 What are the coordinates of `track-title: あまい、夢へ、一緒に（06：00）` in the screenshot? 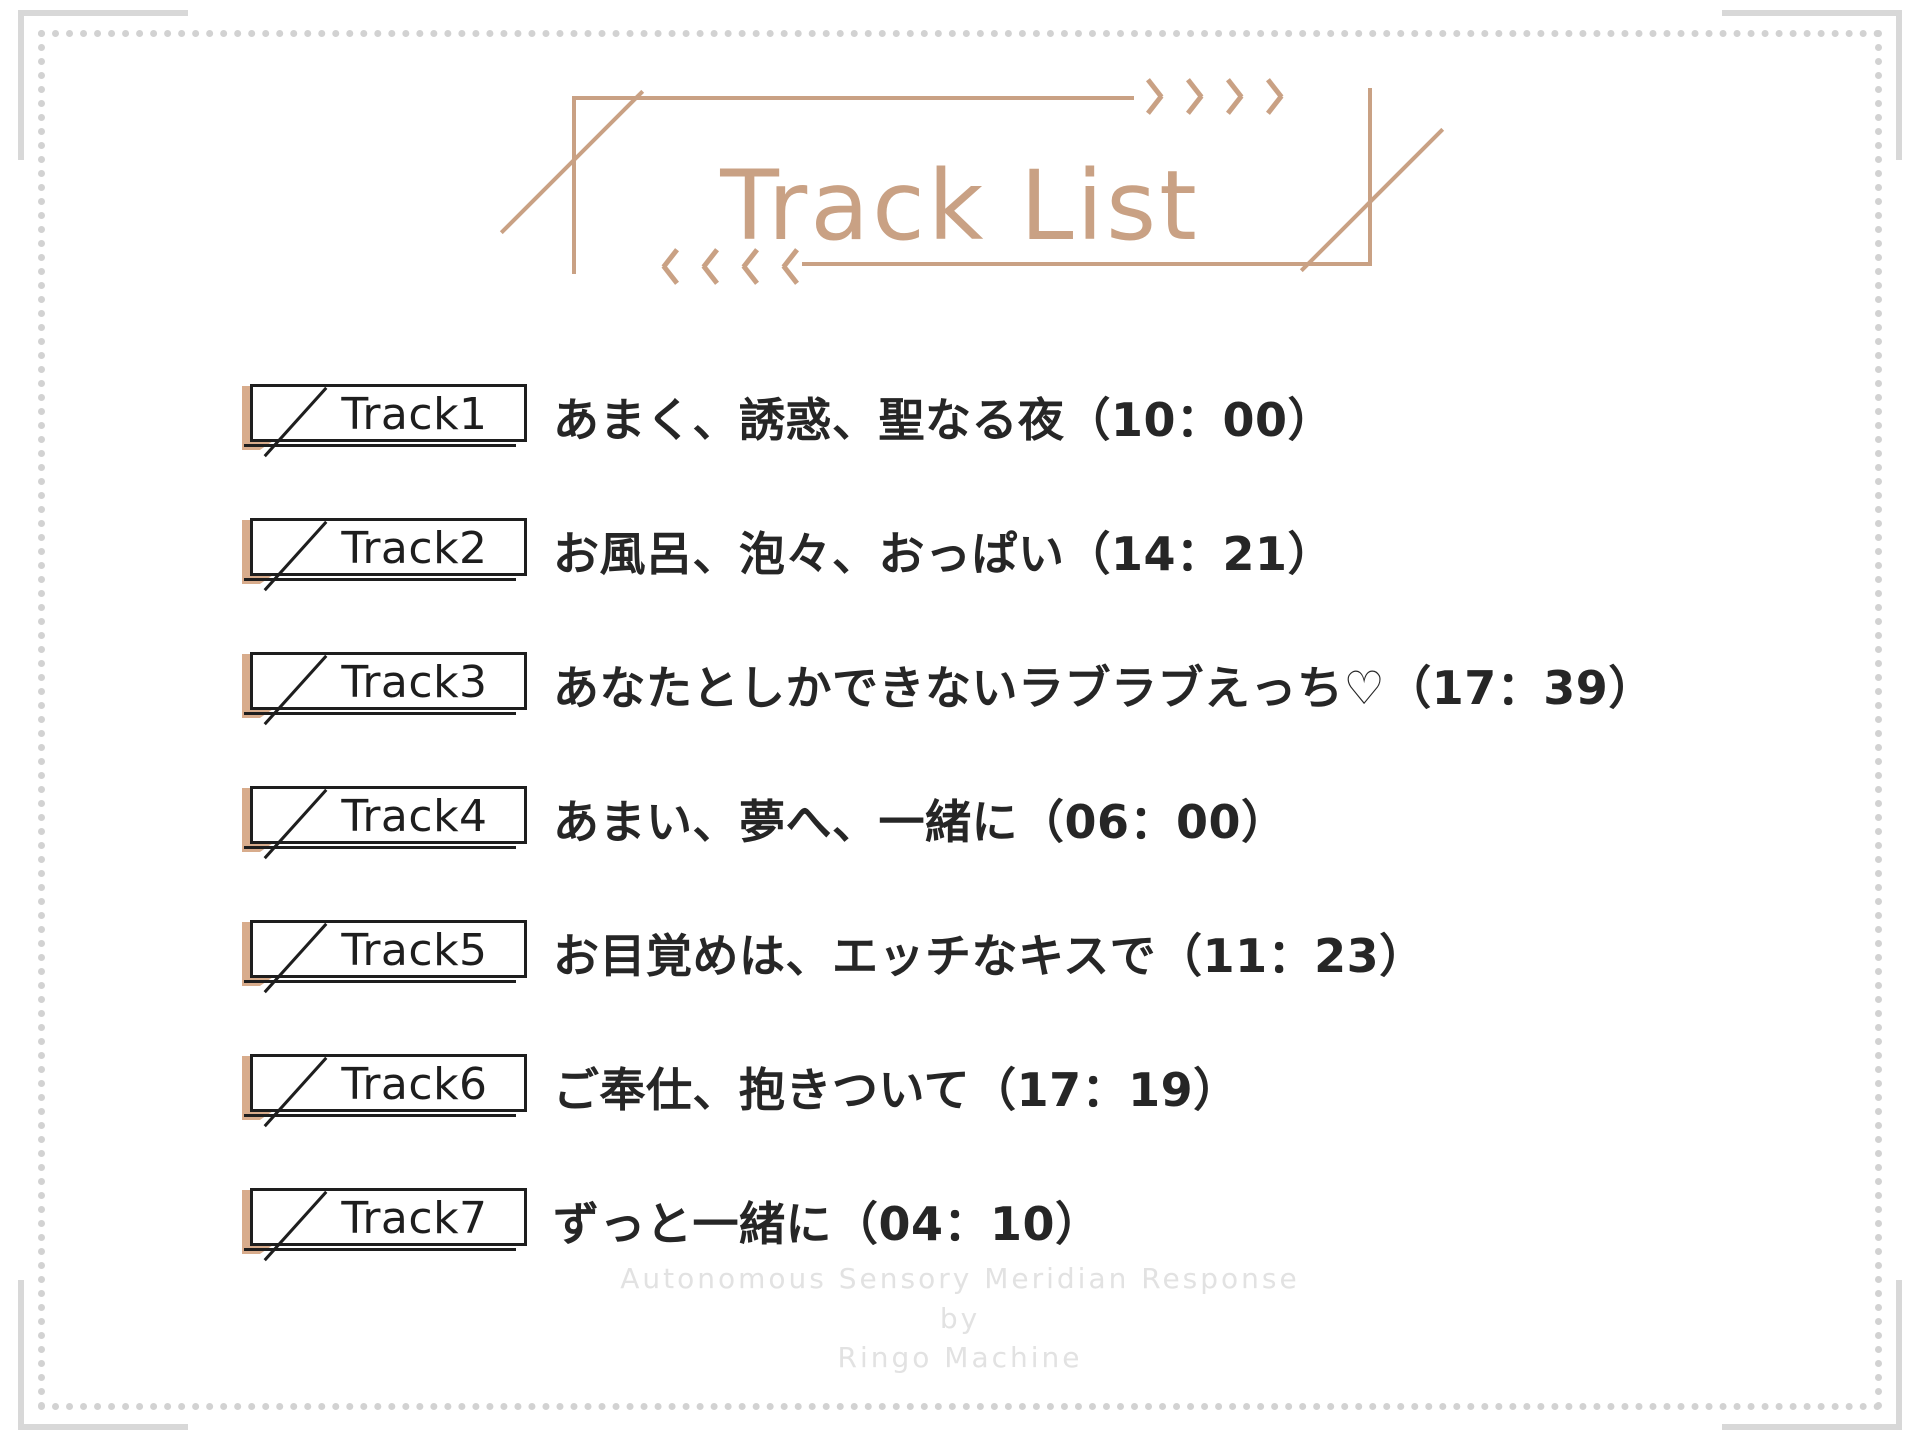 It's located at (920, 822).